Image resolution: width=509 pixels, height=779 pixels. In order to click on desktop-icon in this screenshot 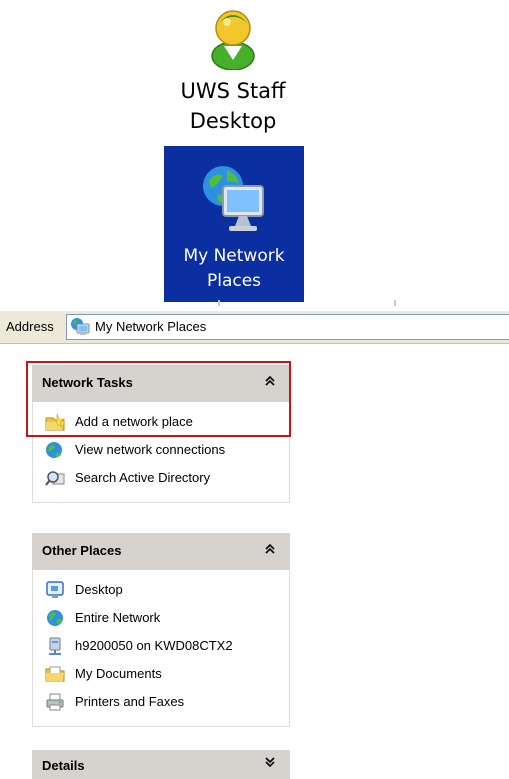, I will do `click(55, 590)`.